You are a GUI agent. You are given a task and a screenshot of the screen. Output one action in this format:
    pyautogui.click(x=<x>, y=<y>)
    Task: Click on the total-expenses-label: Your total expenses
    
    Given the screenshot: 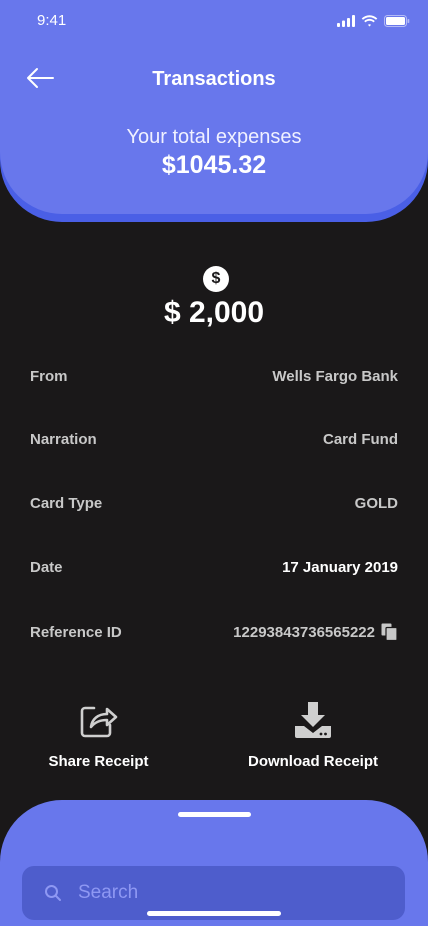 What is the action you would take?
    pyautogui.click(x=214, y=137)
    